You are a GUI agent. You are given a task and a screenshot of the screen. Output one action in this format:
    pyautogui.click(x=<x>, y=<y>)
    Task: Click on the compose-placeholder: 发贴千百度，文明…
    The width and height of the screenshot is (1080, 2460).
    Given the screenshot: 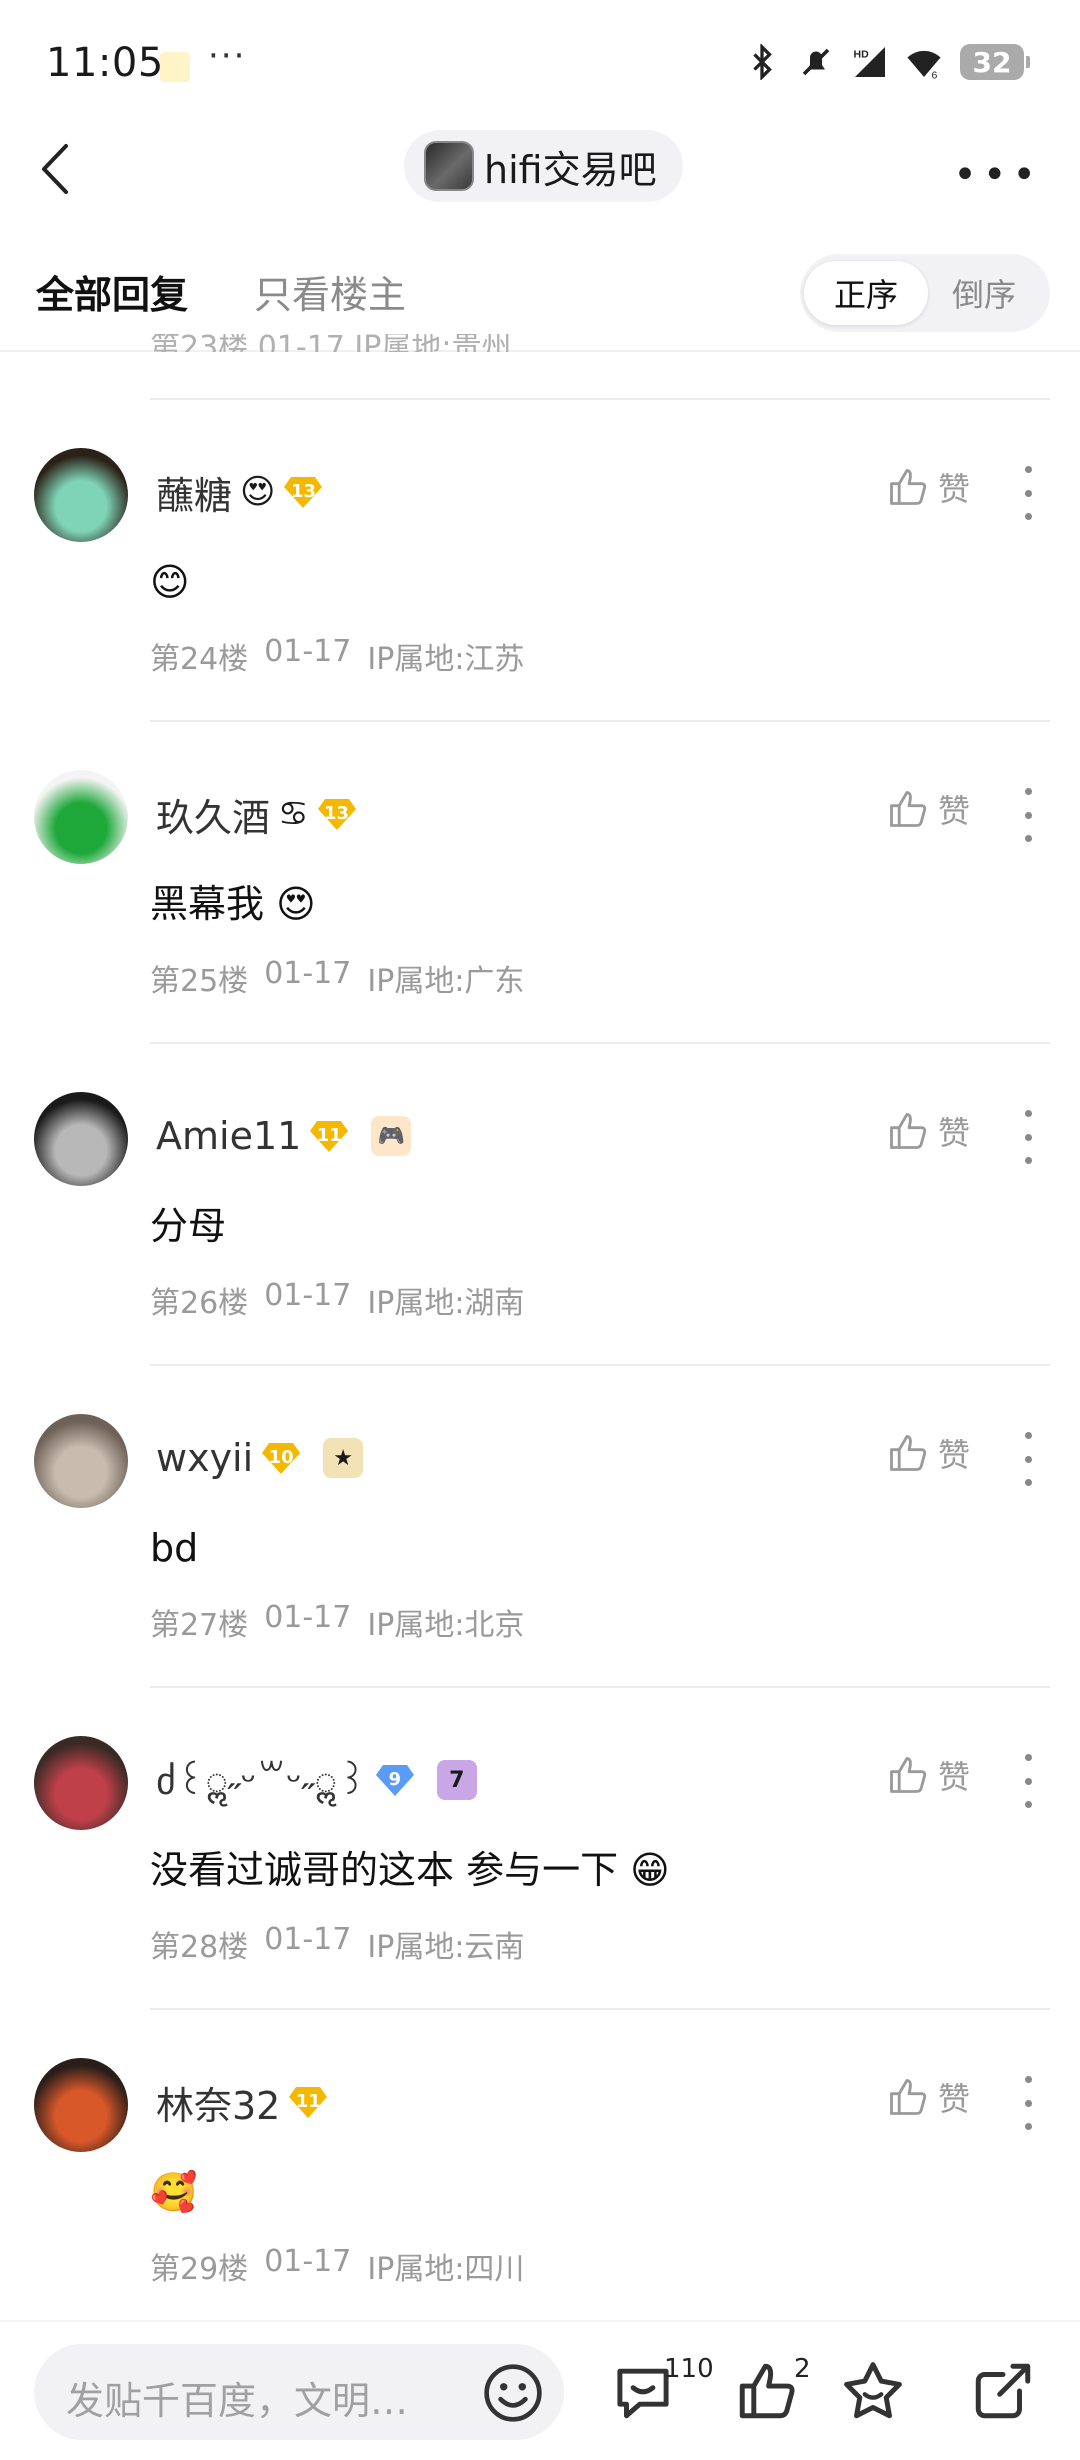 What is the action you would take?
    pyautogui.click(x=237, y=2401)
    